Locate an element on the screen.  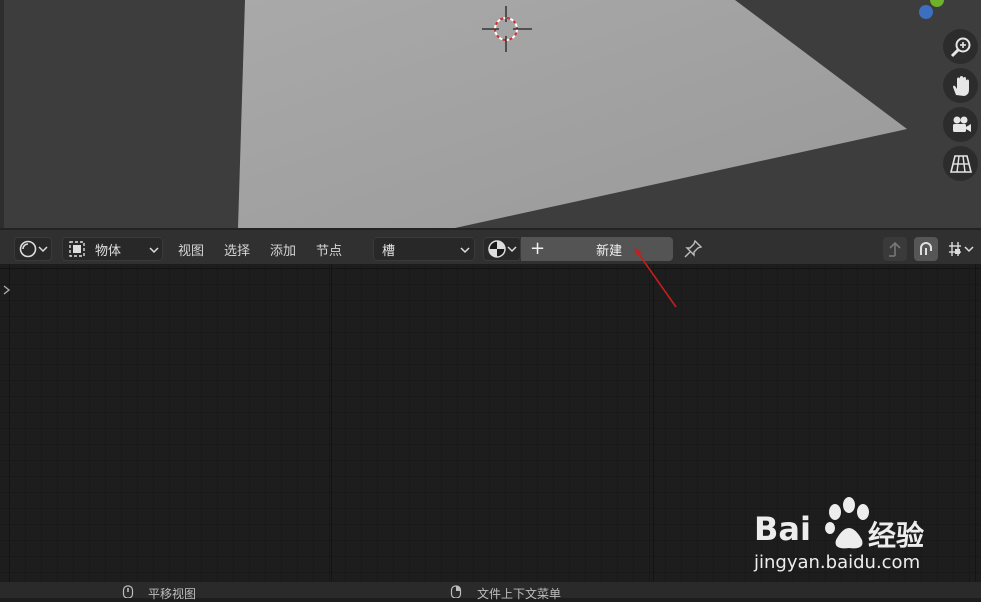
snap-magnet-icon is located at coordinates (926, 248).